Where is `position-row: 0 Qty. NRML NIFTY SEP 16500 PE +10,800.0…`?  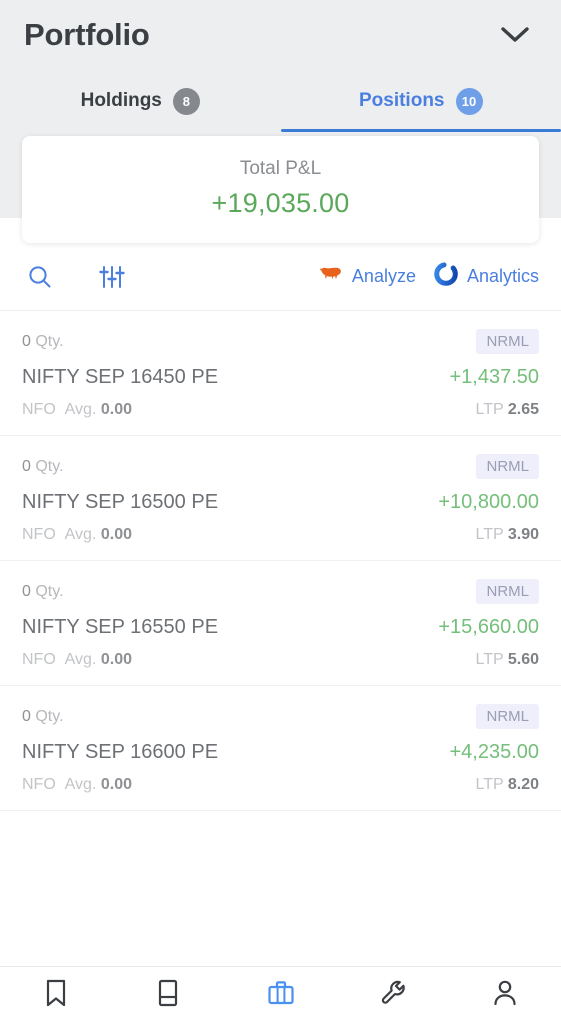 position-row: 0 Qty. NRML NIFTY SEP 16500 PE +10,800.0… is located at coordinates (280, 498).